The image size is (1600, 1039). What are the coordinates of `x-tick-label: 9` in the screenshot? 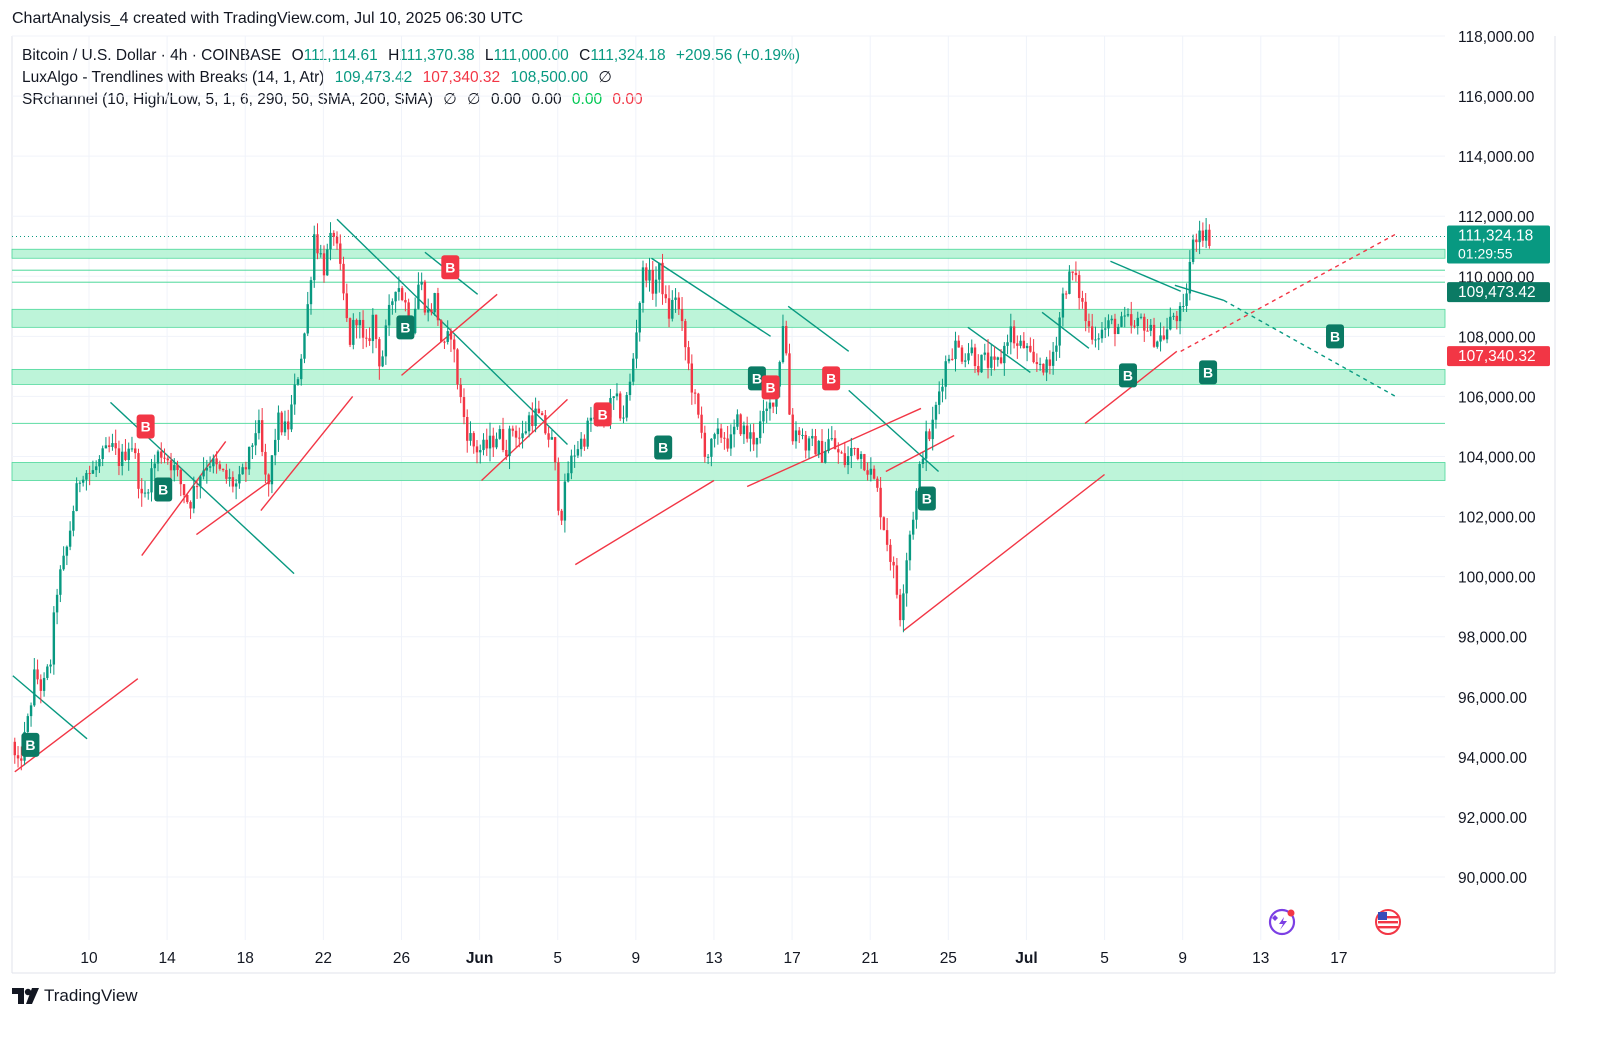 It's located at (1182, 958).